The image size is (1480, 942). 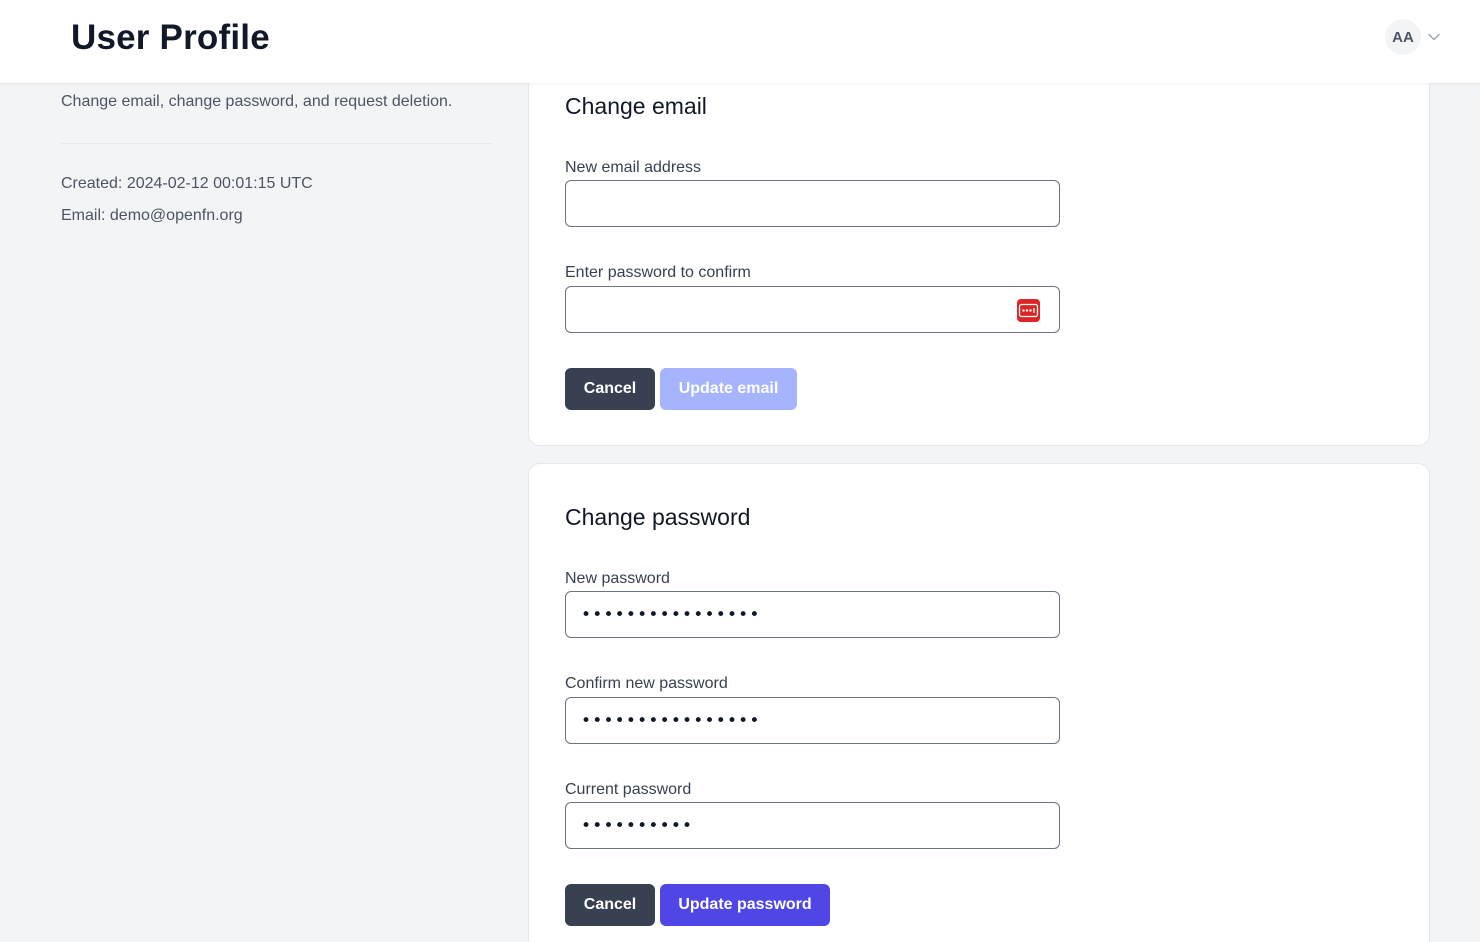 What do you see at coordinates (637, 825) in the screenshot?
I see `current-password-value: ••••••••••` at bounding box center [637, 825].